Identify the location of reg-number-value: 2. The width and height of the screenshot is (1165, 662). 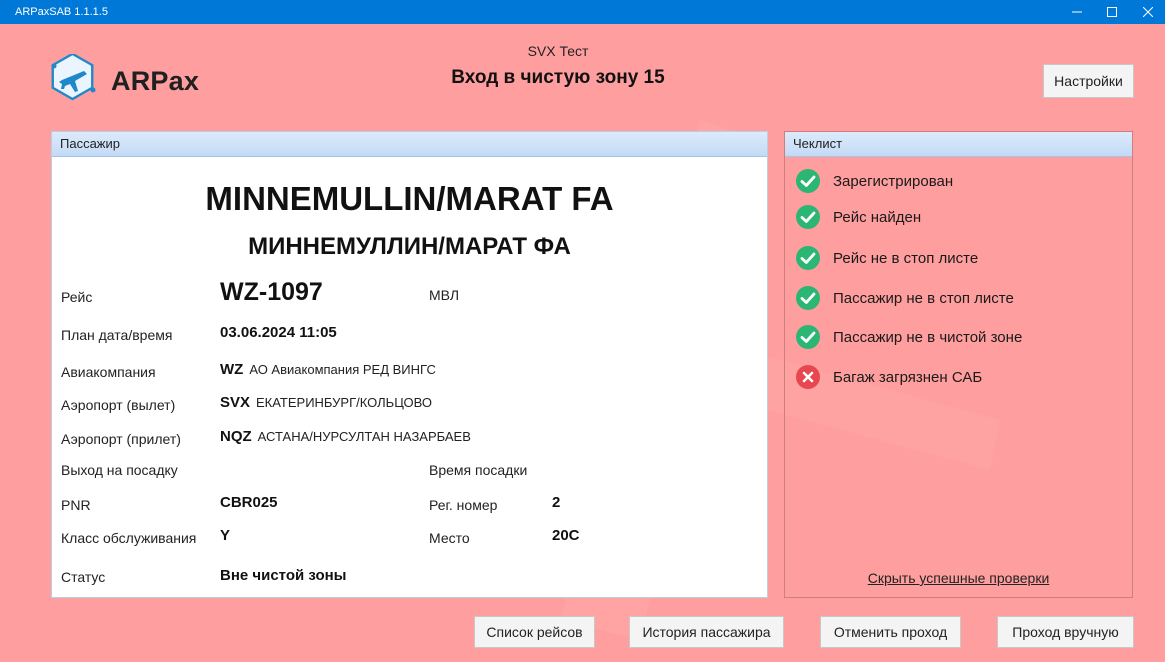
(556, 502).